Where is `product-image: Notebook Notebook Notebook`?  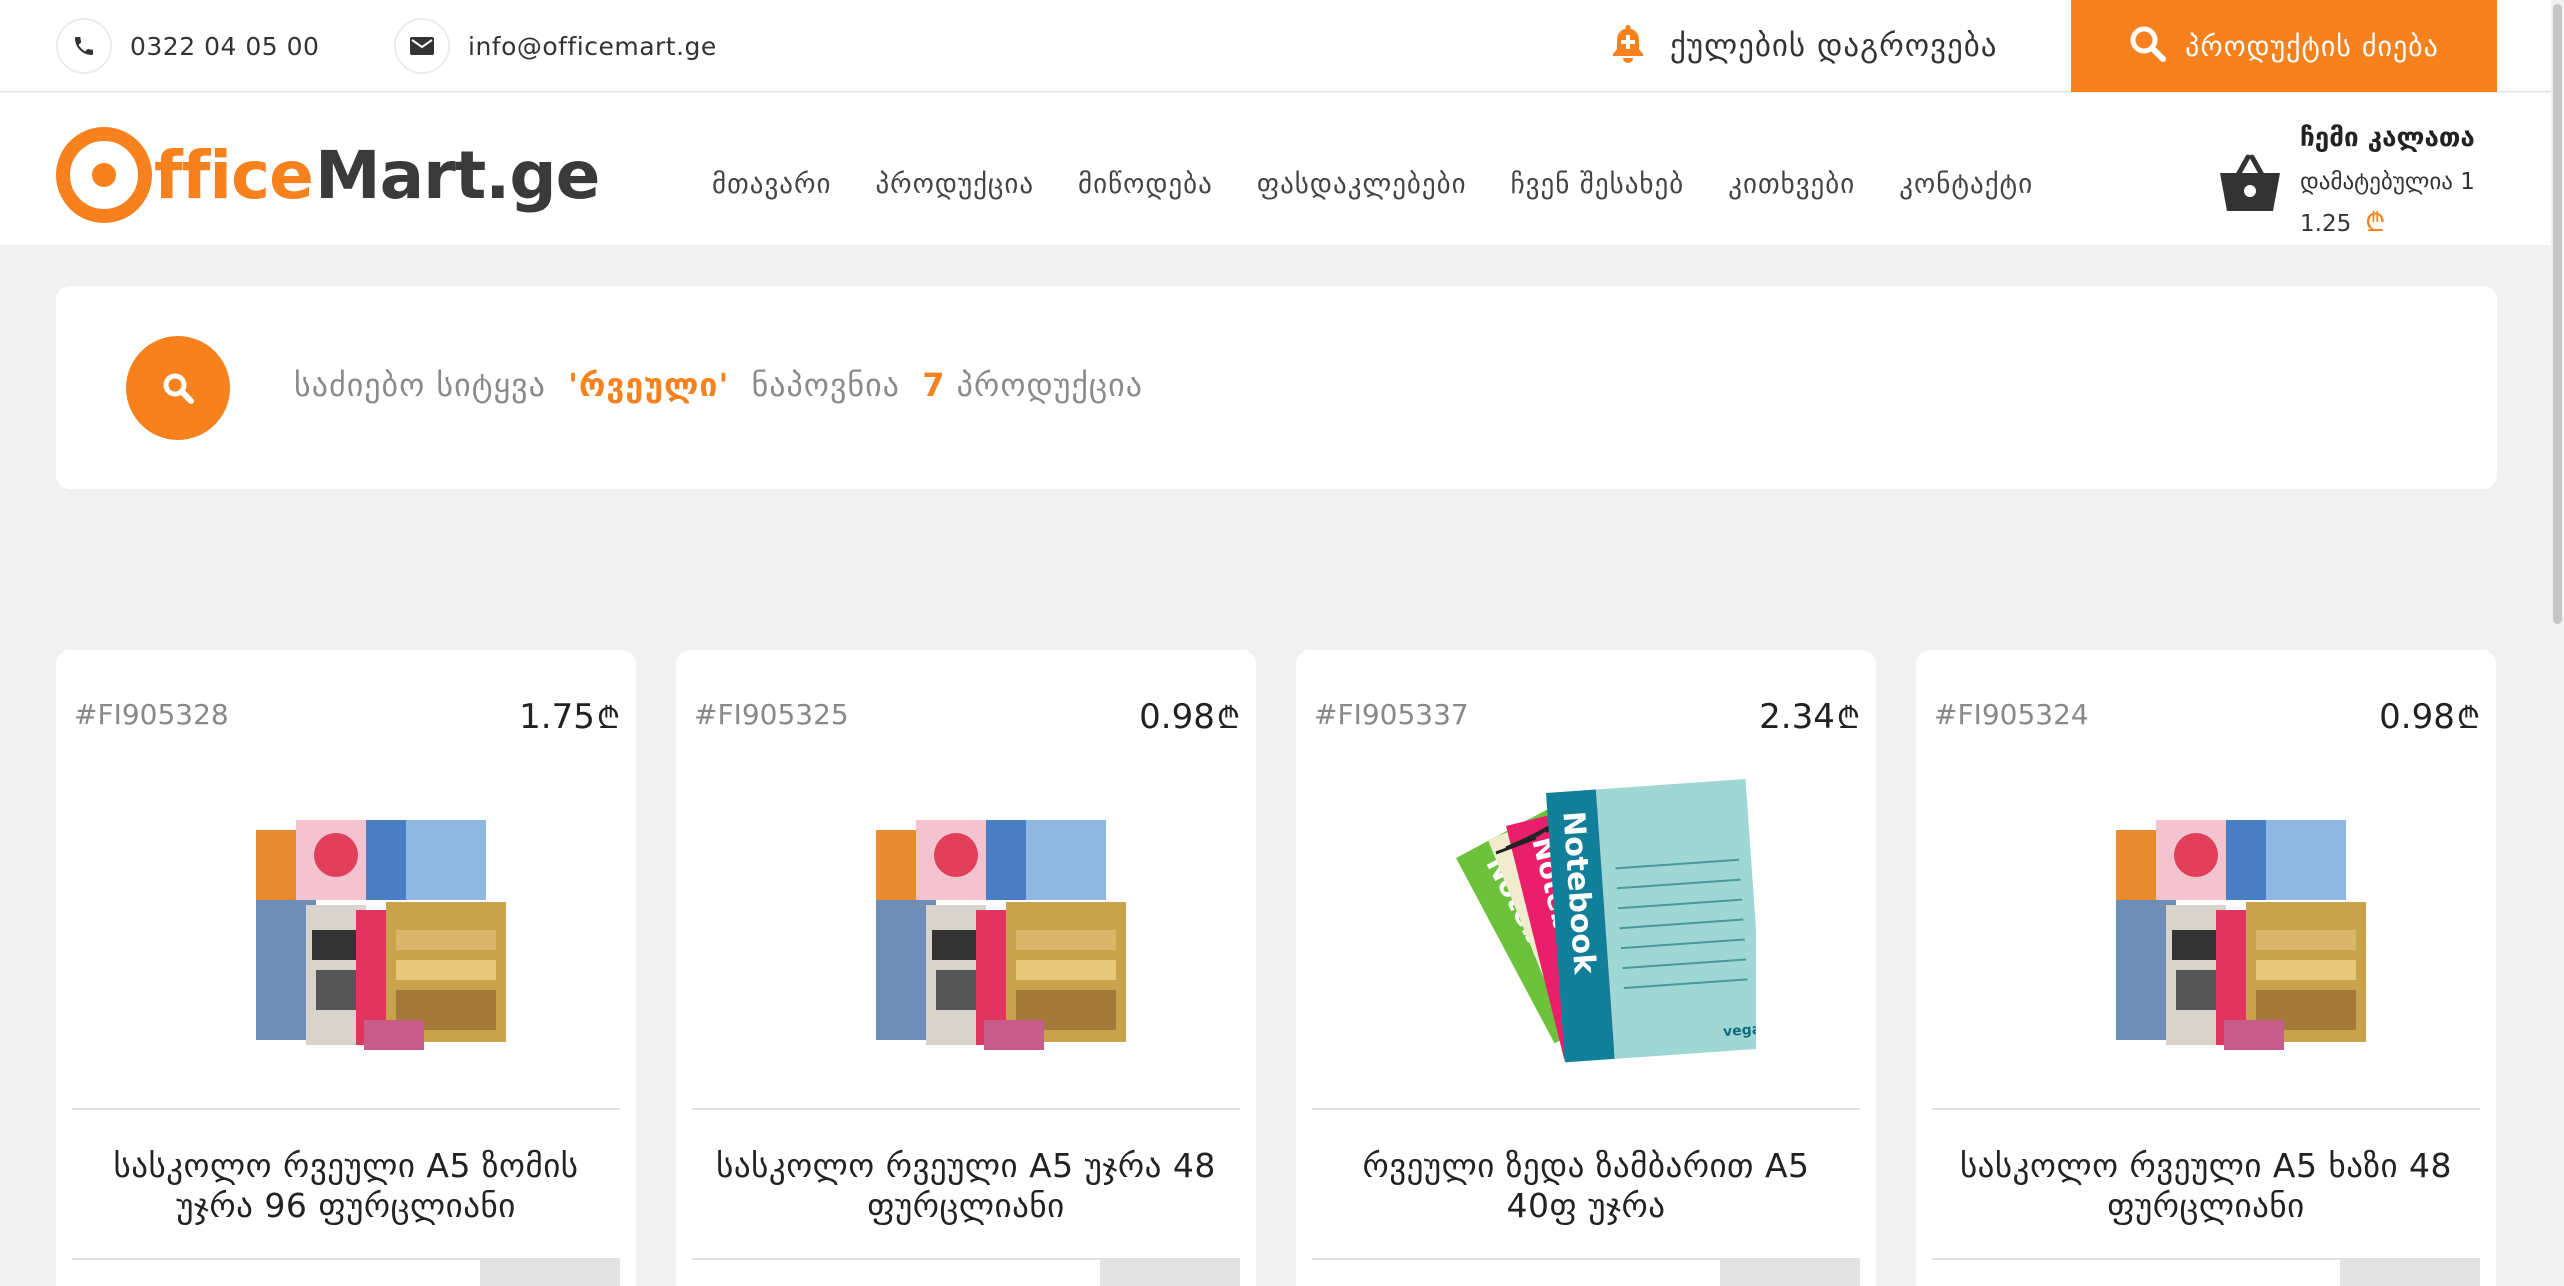 product-image: Notebook Notebook Notebook is located at coordinates (1590, 911).